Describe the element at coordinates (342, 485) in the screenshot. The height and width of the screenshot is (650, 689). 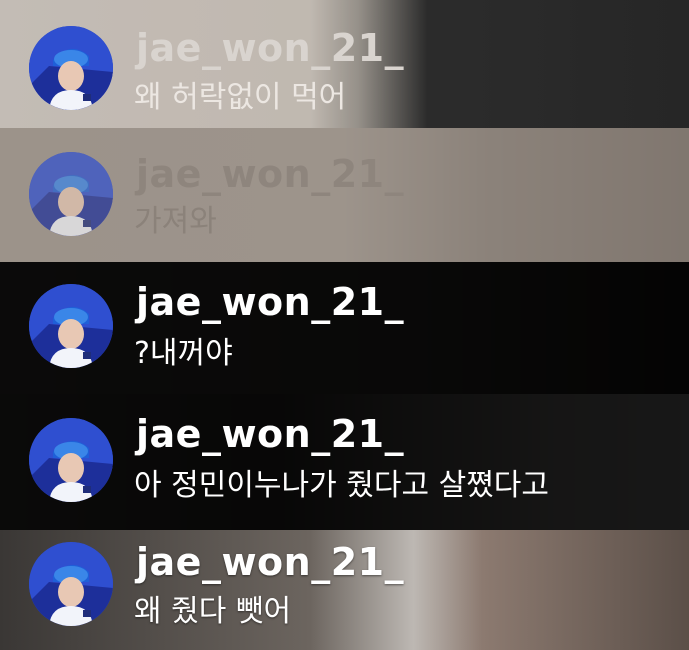
I see `chat-message-text: 아 정민이누나가 줬다고 살쪘다고` at that location.